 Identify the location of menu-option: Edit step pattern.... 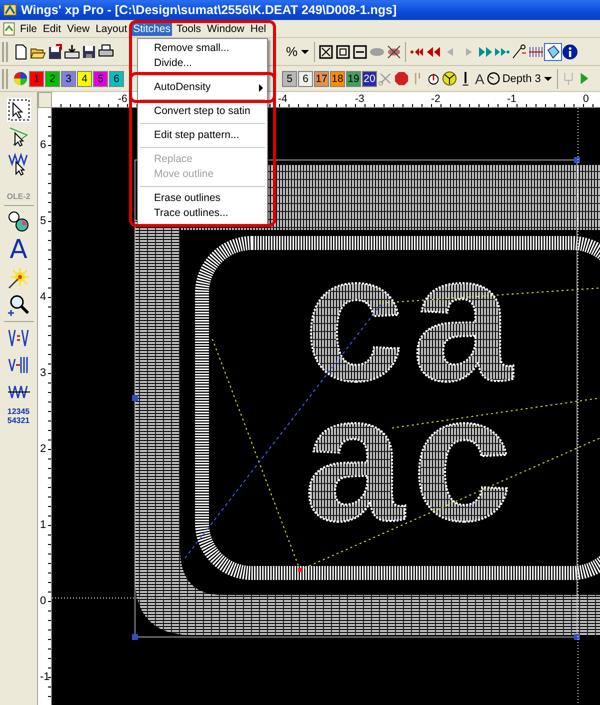
(202, 135).